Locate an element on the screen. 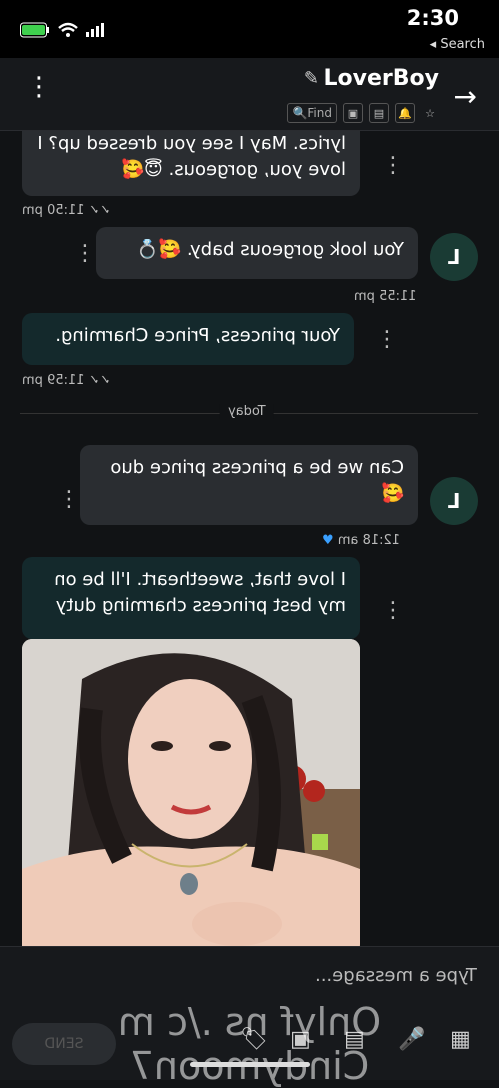 This screenshot has width=499, height=1088. message-time: ✓✓ 11:59 pm is located at coordinates (66, 380).